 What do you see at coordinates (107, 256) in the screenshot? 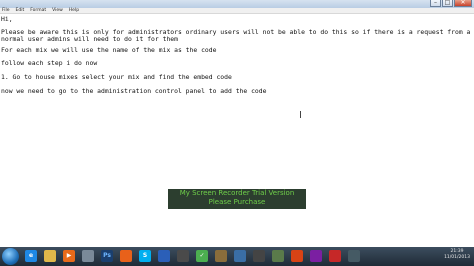
I see `photoshop-icon: Ps` at bounding box center [107, 256].